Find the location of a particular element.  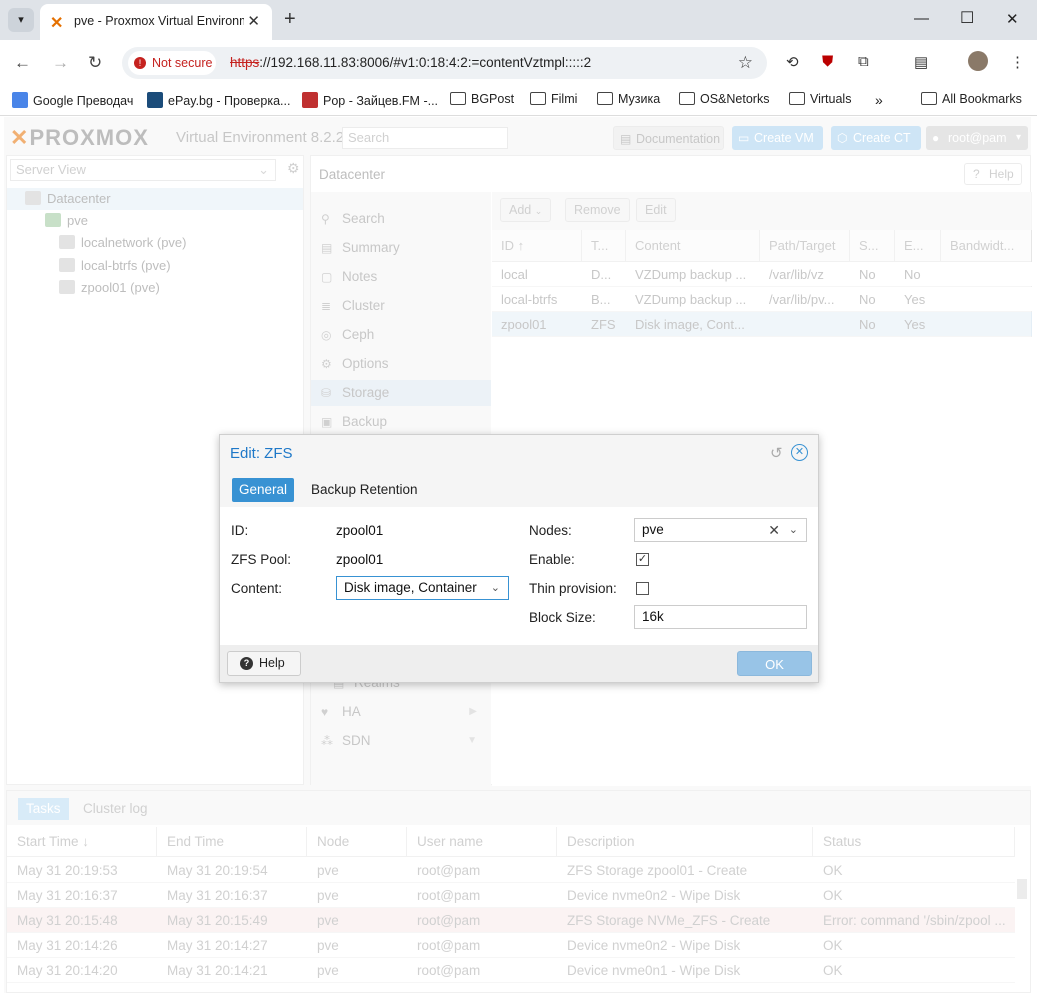

zfs-pool-value: zpool01 is located at coordinates (360, 559).